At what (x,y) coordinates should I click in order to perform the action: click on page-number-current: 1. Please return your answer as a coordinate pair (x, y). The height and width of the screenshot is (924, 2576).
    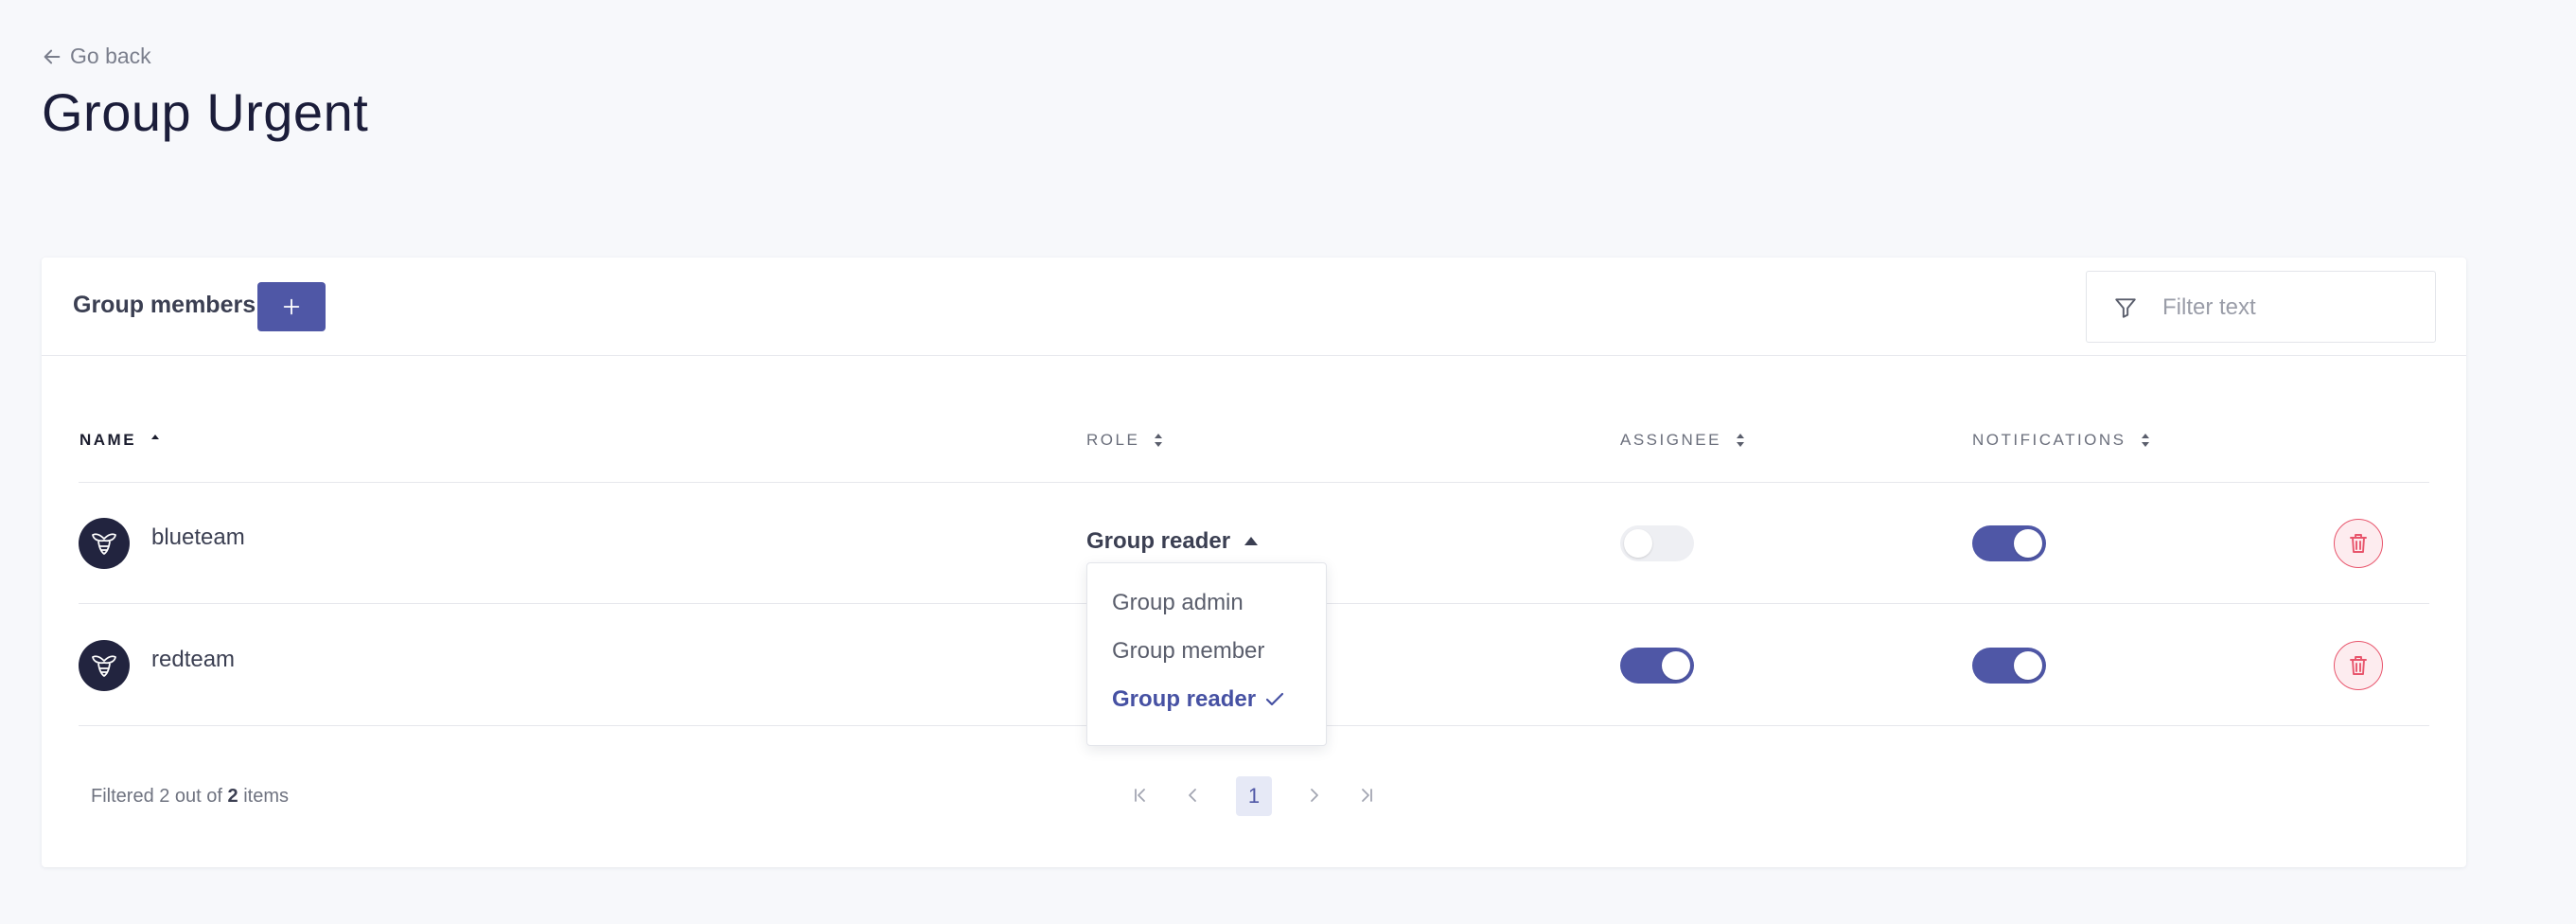
    Looking at the image, I should click on (1254, 796).